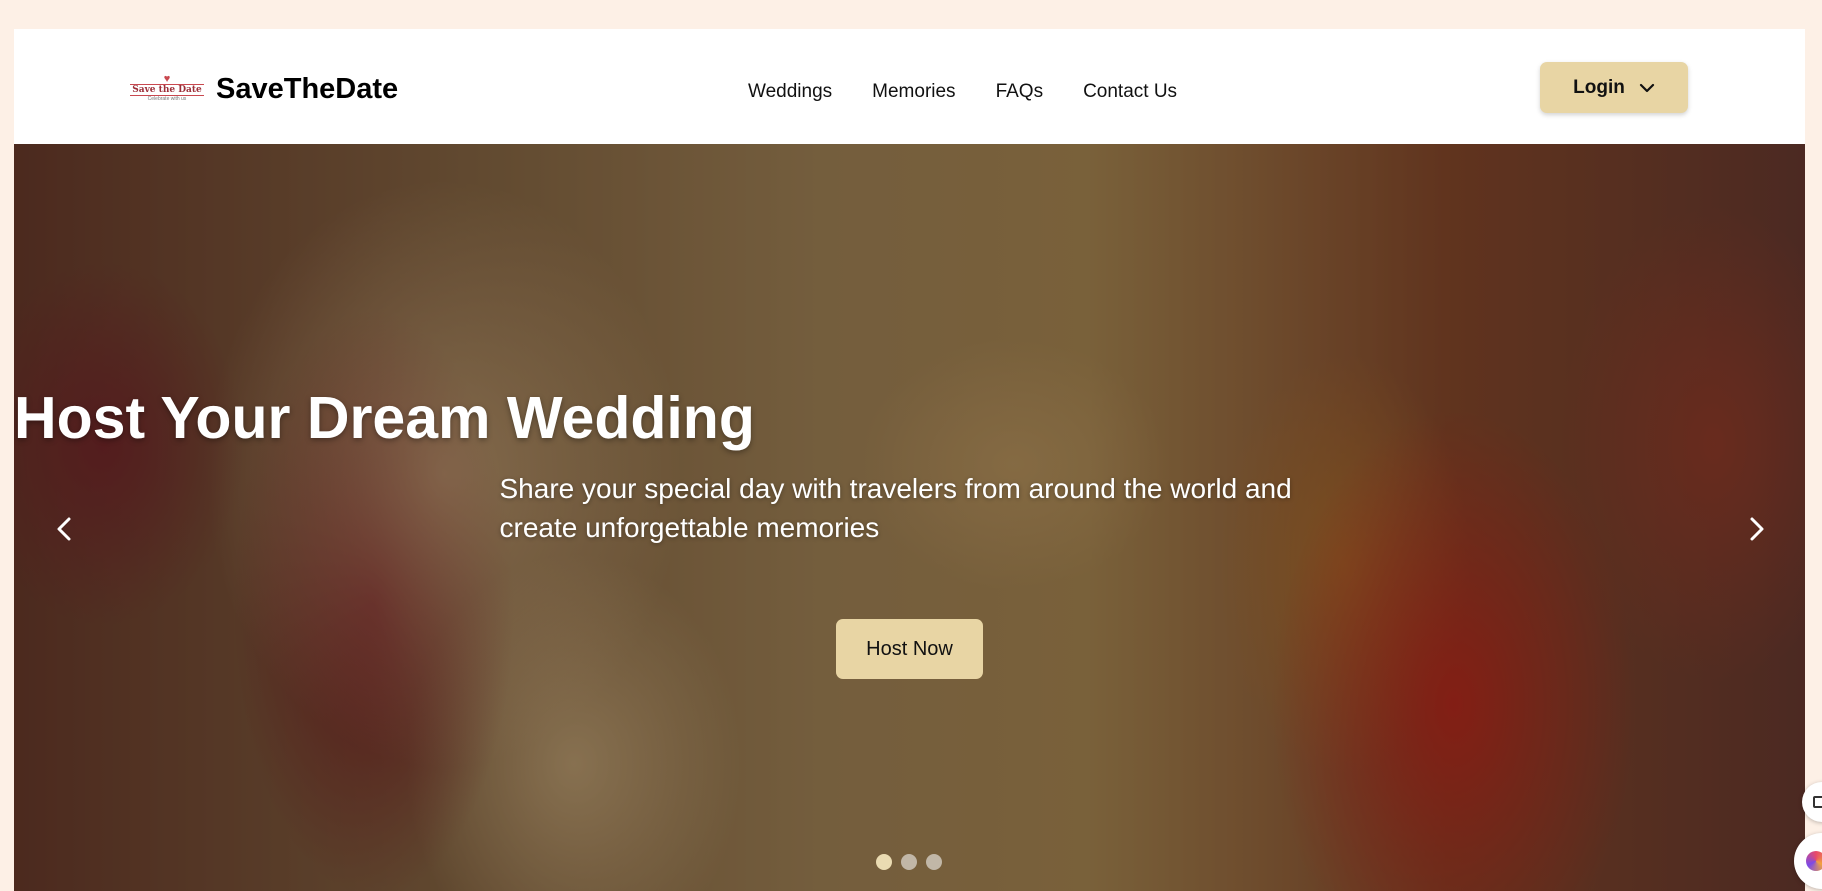  I want to click on host-now-button: Host Now, so click(909, 649).